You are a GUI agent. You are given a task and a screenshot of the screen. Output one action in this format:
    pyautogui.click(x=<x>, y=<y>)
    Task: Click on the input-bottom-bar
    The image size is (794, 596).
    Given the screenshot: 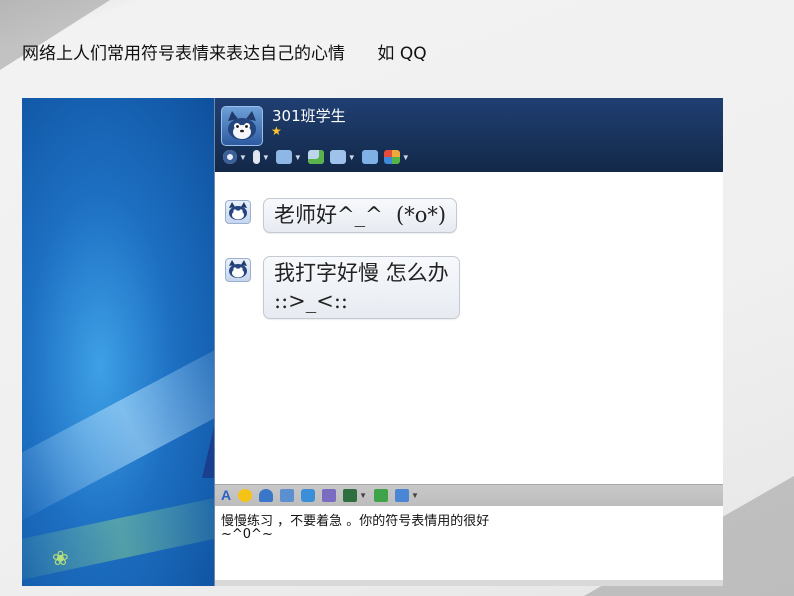 What is the action you would take?
    pyautogui.click(x=469, y=583)
    